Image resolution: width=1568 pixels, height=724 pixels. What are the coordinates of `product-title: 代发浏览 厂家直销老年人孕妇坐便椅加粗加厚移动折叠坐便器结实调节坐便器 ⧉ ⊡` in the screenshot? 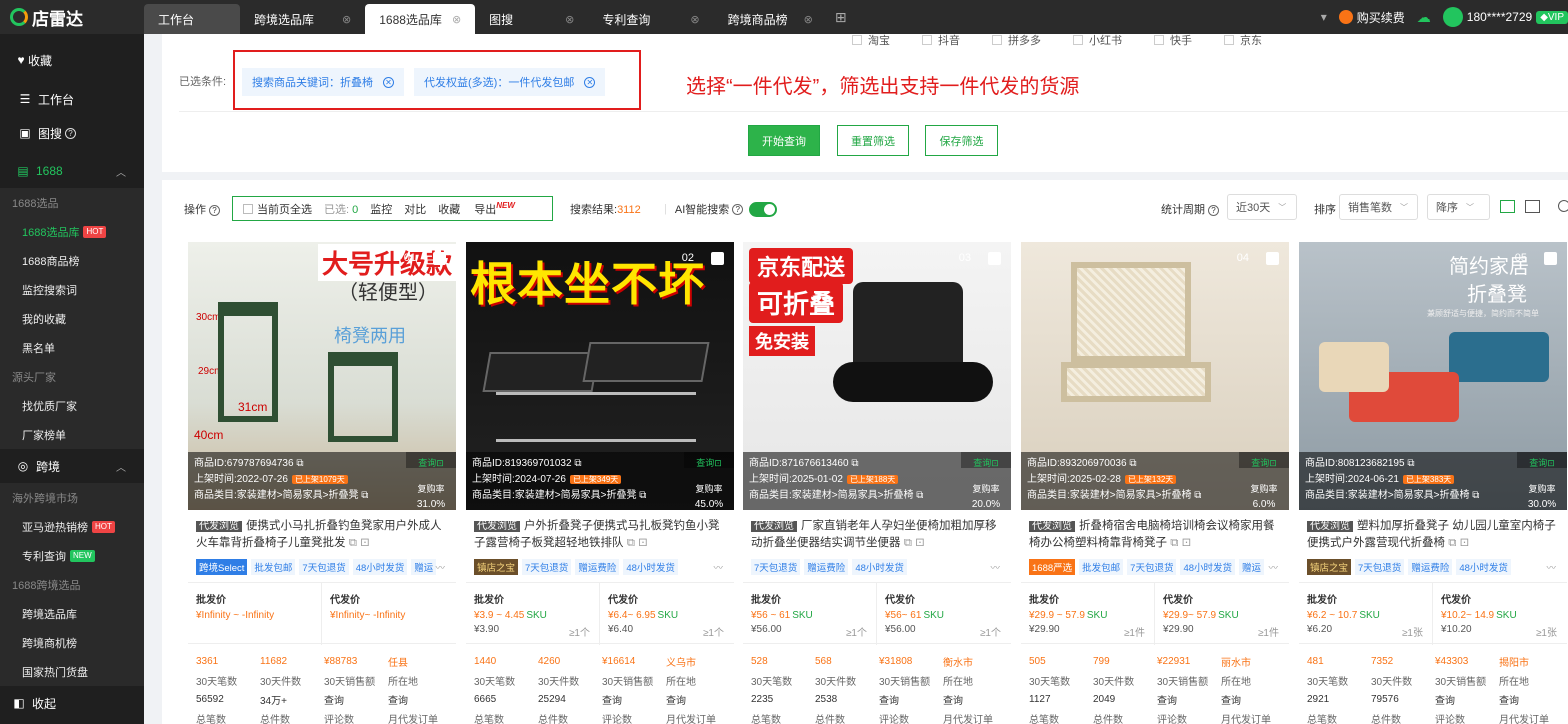 It's located at (879, 534).